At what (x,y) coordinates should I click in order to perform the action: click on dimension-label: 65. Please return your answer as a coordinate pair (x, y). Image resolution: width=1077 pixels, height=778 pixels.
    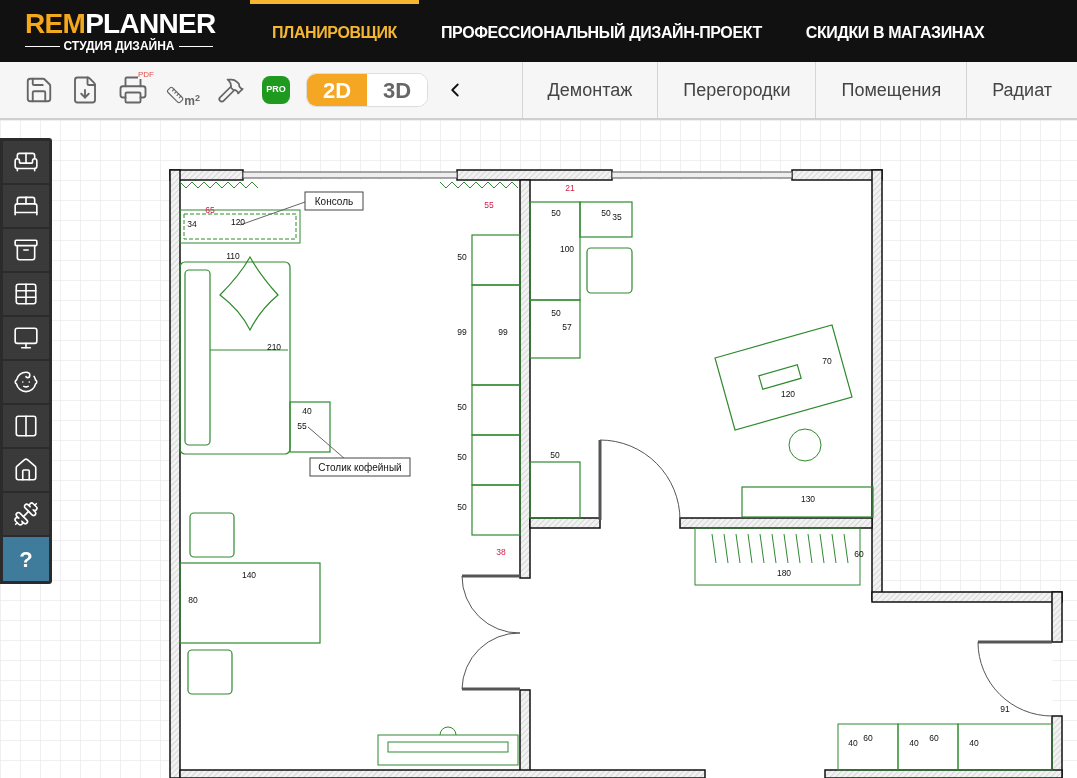
    Looking at the image, I should click on (210, 210).